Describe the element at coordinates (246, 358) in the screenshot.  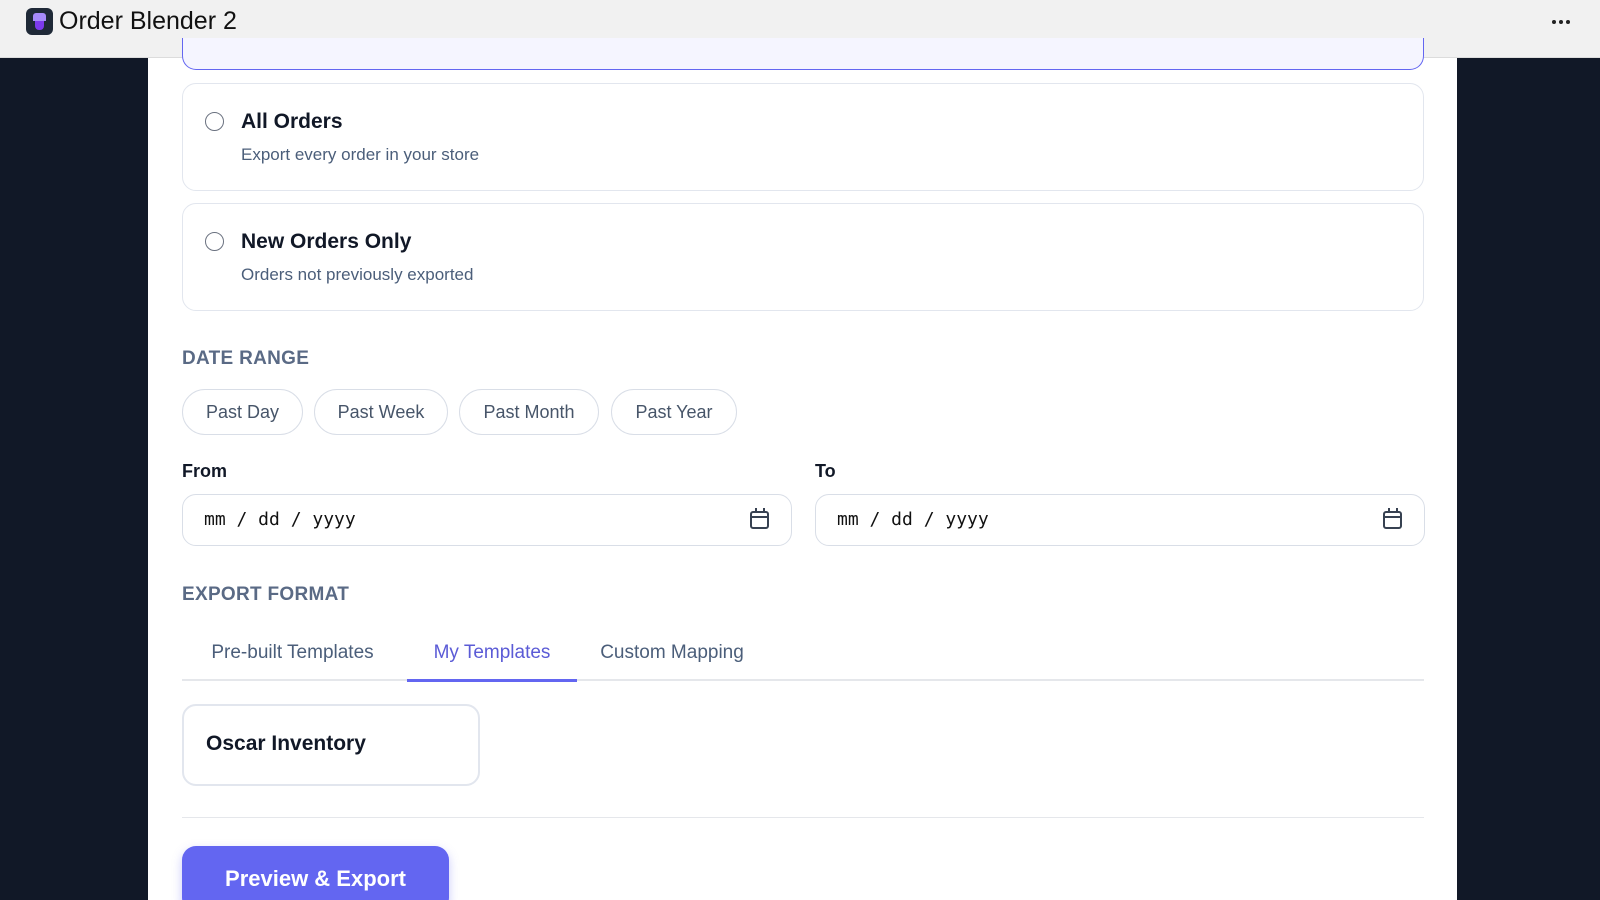
I see `date-range-heading: DATE RANGE` at that location.